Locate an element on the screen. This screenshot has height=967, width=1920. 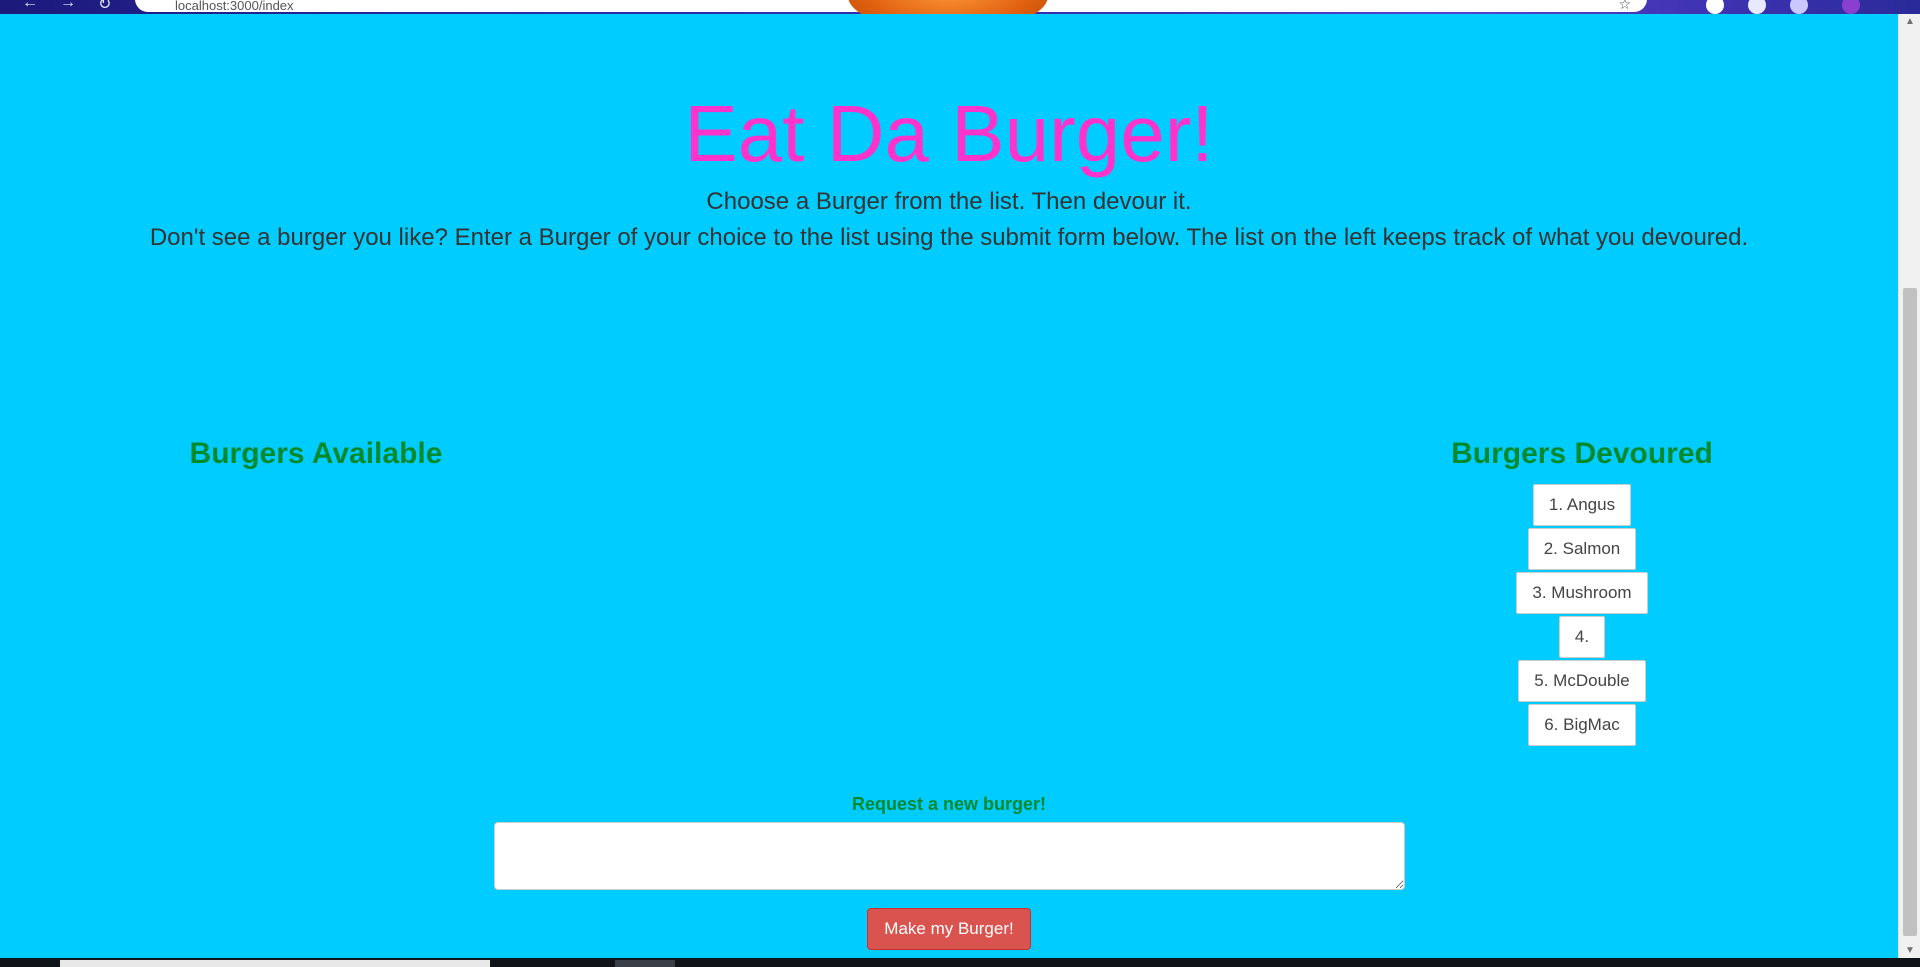
scroll-up-arrow-icon: ▲ is located at coordinates (1909, 21).